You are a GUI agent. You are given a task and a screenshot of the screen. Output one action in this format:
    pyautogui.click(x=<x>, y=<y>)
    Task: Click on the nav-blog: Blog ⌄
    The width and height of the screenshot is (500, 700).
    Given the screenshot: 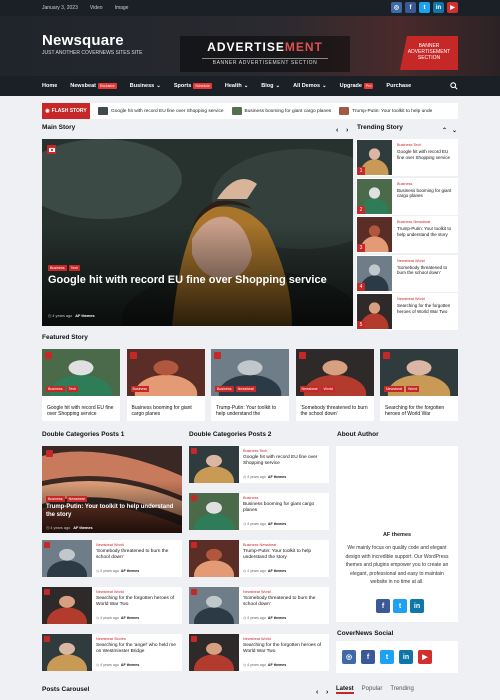 What is the action you would take?
    pyautogui.click(x=270, y=86)
    